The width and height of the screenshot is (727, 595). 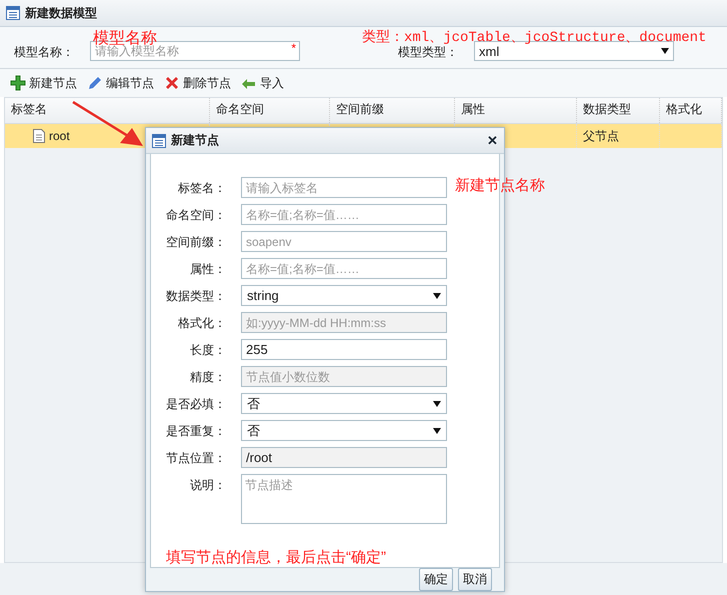 I want to click on field-label: 标签名：, so click(x=201, y=188).